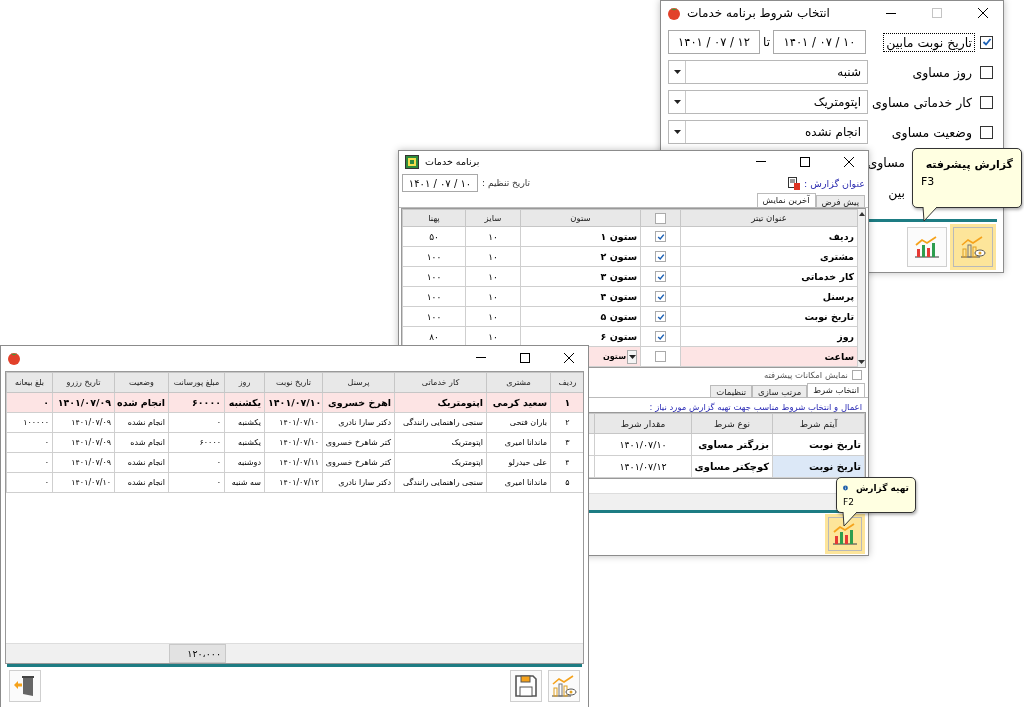 The width and height of the screenshot is (1024, 707). What do you see at coordinates (861, 288) in the screenshot?
I see `scrollbar` at bounding box center [861, 288].